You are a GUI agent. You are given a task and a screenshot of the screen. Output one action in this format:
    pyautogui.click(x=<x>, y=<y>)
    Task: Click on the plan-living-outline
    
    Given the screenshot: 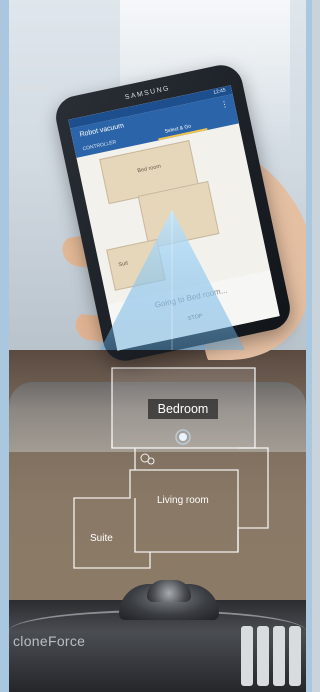 What is the action you would take?
    pyautogui.click(x=171, y=508)
    